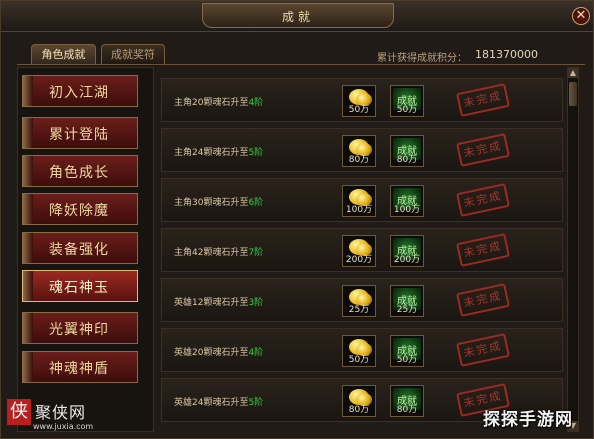  Describe the element at coordinates (133, 54) in the screenshot. I see `tab-achievement-talisman: 成就奖符` at that location.